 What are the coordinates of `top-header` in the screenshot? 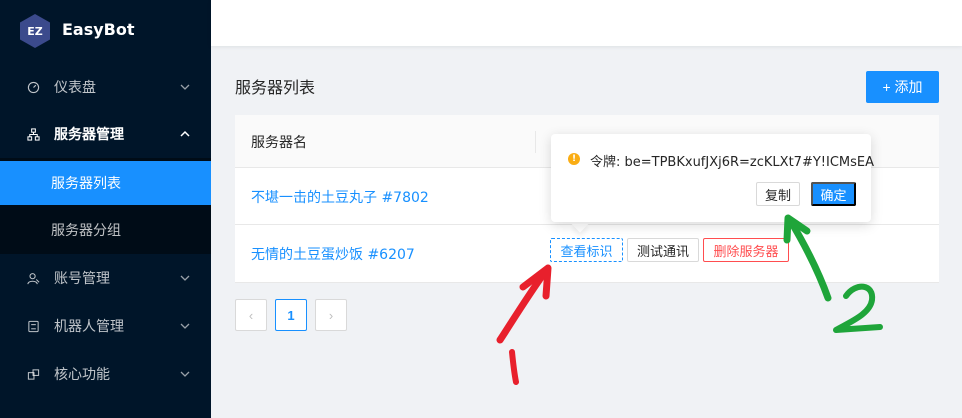 It's located at (586, 23).